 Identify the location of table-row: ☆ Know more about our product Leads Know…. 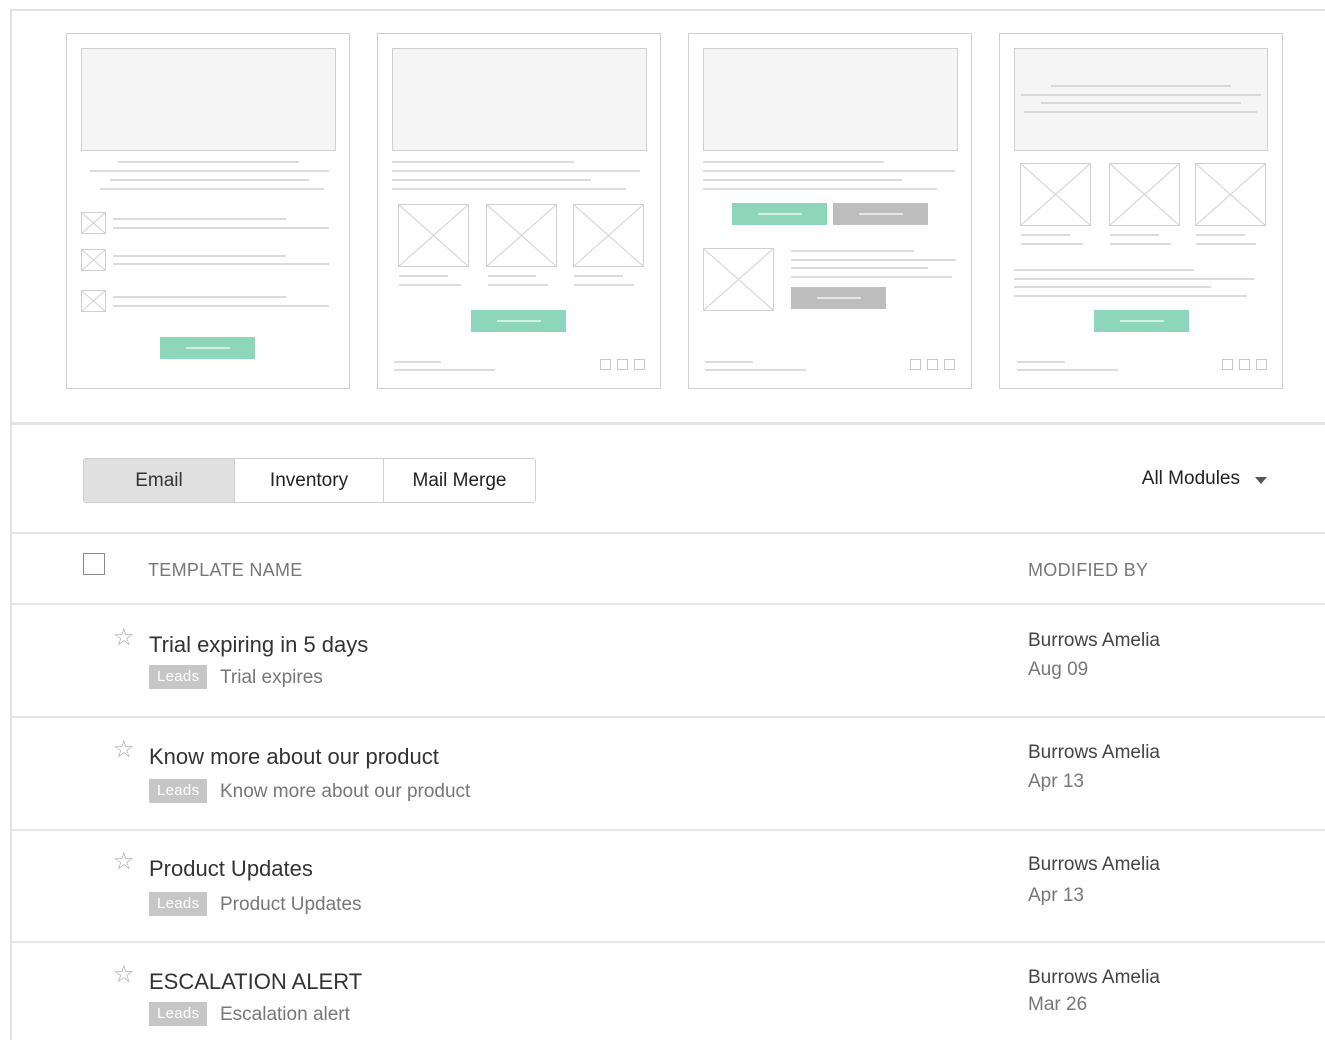
(668, 772).